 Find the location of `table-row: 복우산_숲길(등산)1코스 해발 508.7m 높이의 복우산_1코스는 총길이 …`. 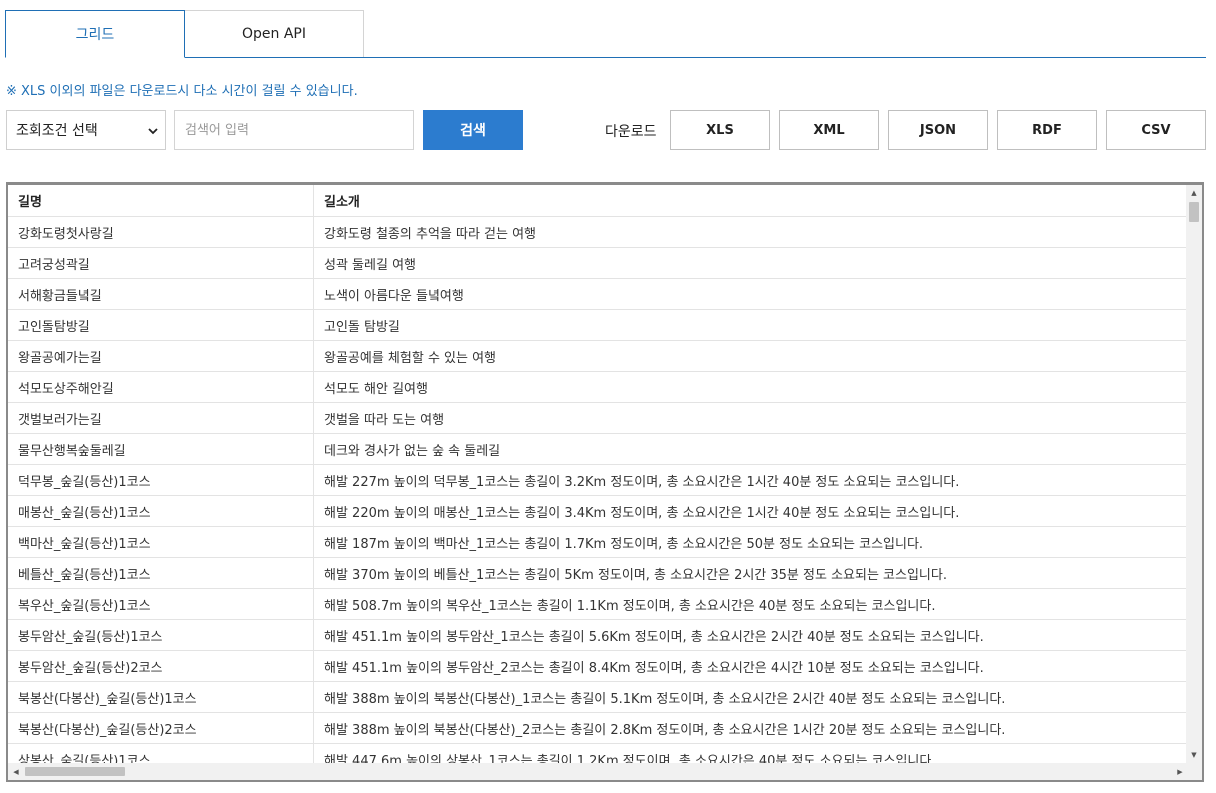

table-row: 복우산_숲길(등산)1코스 해발 508.7m 높이의 복우산_1코스는 총길이 … is located at coordinates (598, 604).